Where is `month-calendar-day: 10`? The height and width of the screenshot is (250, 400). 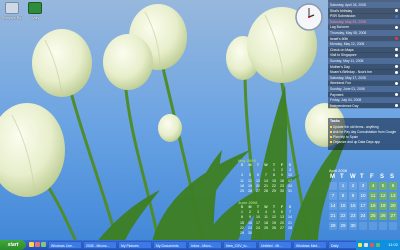 month-calendar-day: 10 is located at coordinates (363, 196).